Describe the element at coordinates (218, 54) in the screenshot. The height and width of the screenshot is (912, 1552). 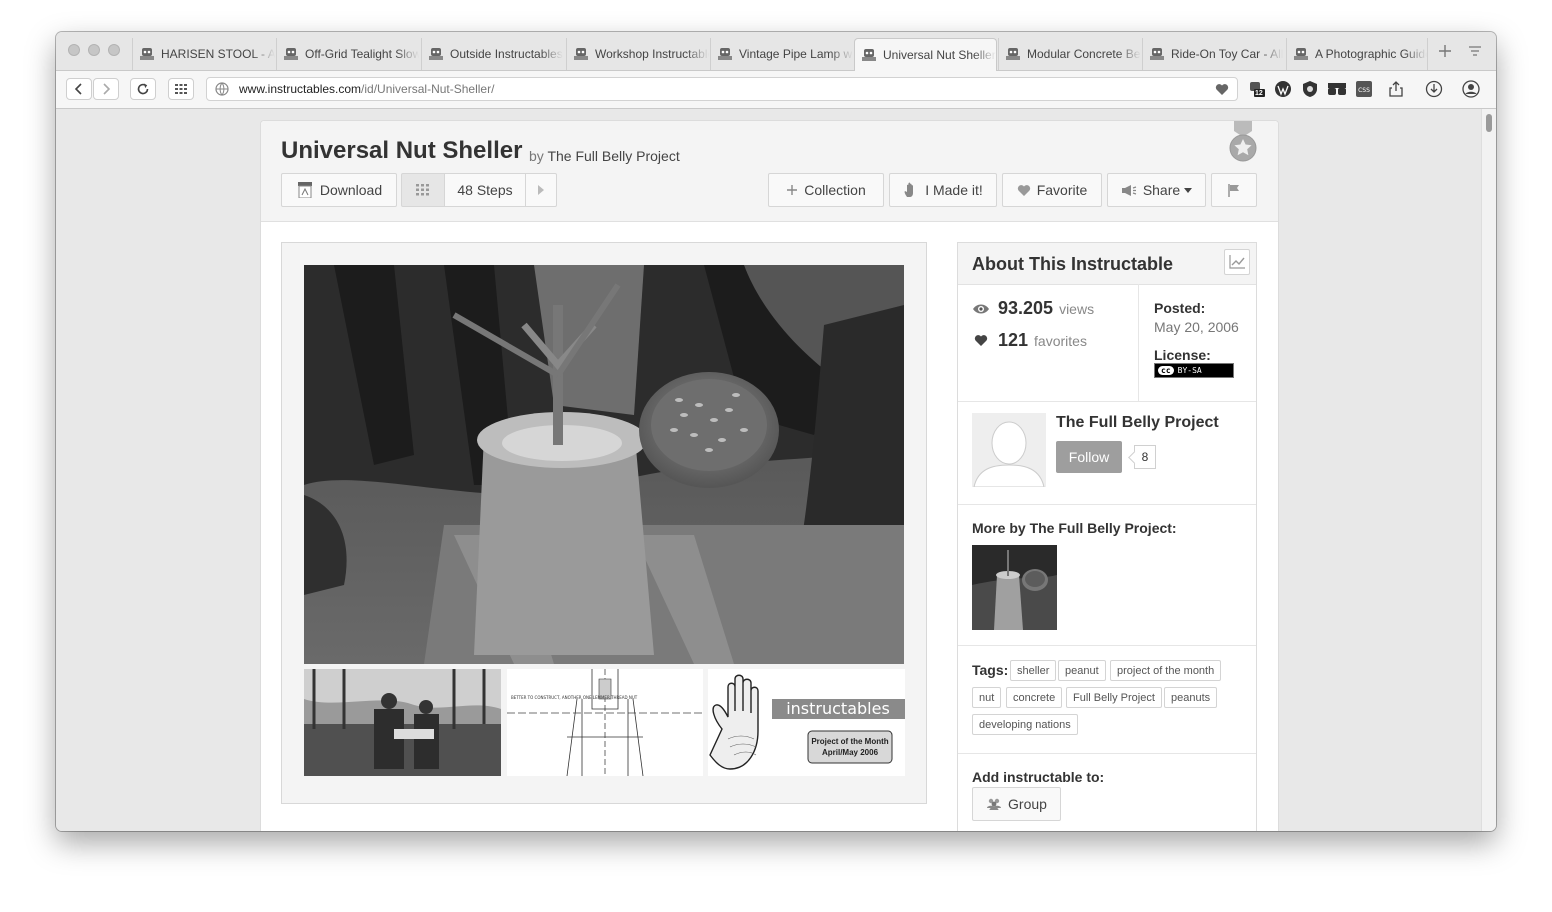
I see `tab-label: HARISEN STOOL - All` at that location.